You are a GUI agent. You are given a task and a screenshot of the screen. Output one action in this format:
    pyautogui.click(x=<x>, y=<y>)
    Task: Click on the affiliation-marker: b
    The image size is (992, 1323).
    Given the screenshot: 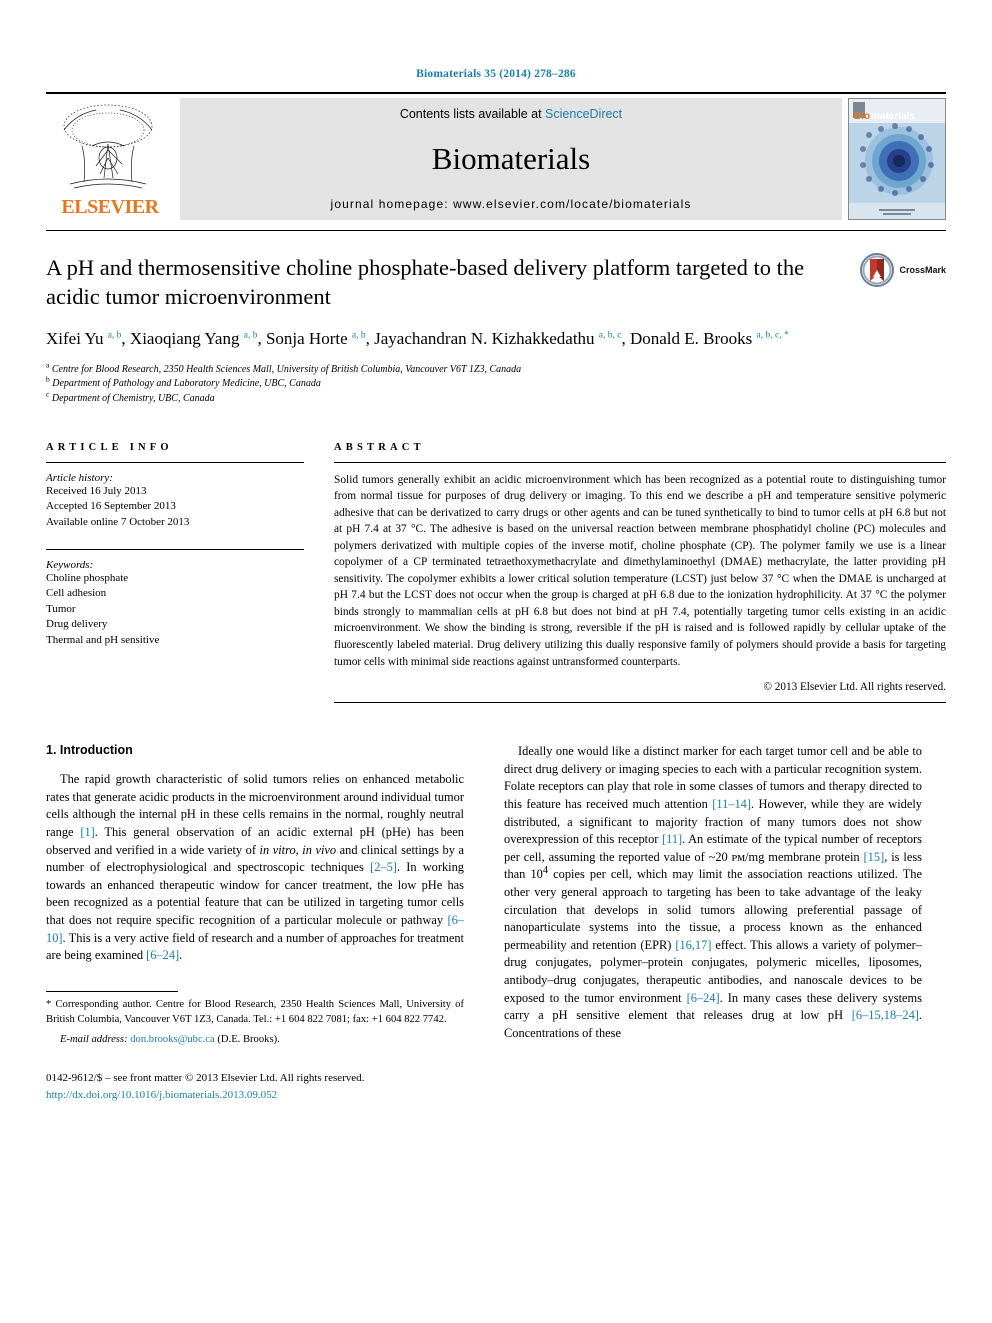 What is the action you would take?
    pyautogui.click(x=48, y=379)
    